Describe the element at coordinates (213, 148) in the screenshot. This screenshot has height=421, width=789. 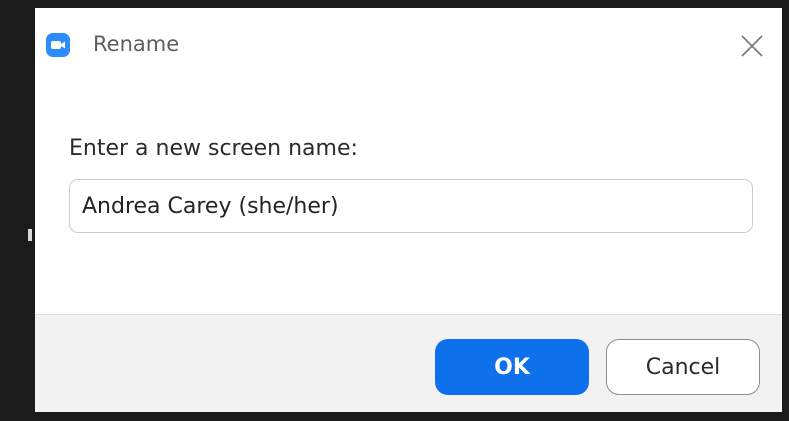
I see `screen-name-prompt: Enter a new screen name:` at that location.